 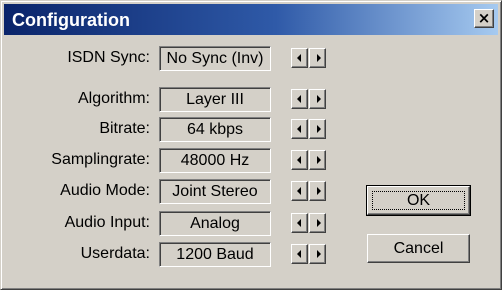 I want to click on window-title: Configuration, so click(x=71, y=20).